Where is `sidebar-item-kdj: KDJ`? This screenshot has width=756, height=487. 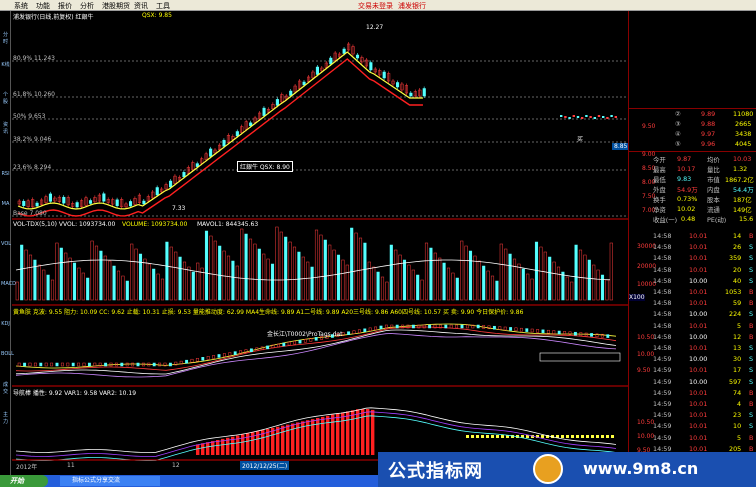 sidebar-item-kdj: KDJ is located at coordinates (5, 324).